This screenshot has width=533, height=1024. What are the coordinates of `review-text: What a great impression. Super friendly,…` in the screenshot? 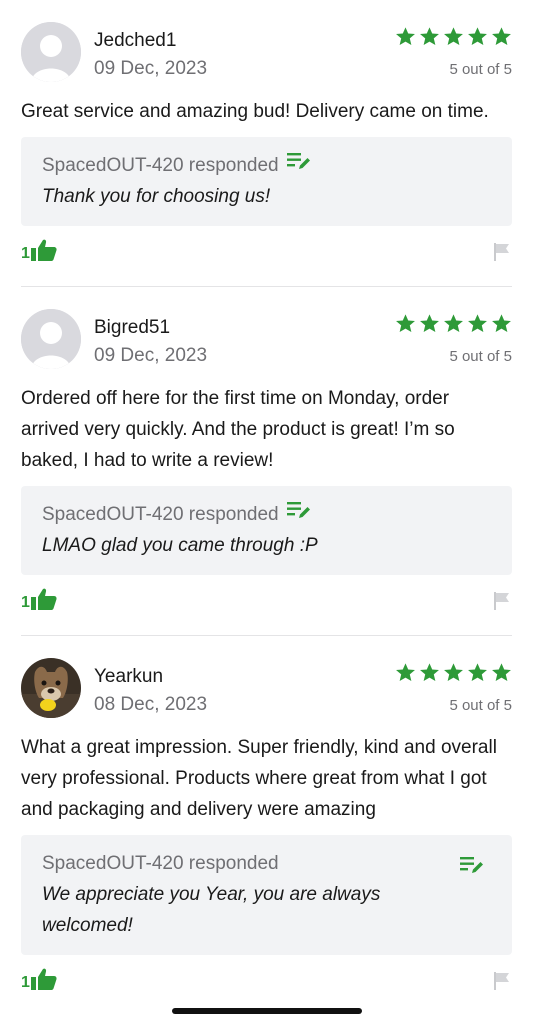 It's located at (259, 778).